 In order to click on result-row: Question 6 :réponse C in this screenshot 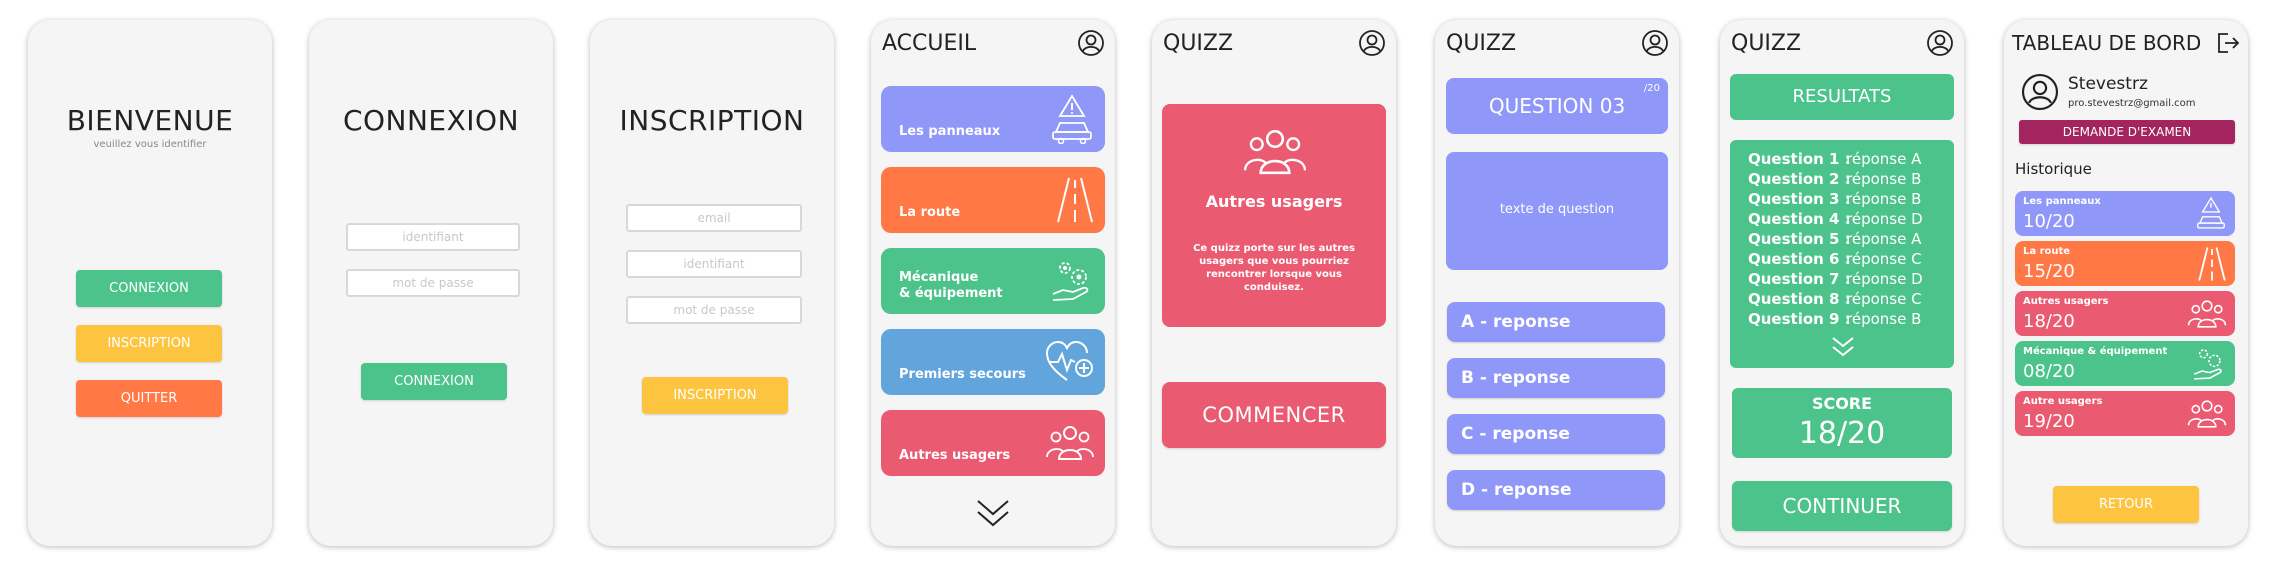, I will do `click(1835, 259)`.